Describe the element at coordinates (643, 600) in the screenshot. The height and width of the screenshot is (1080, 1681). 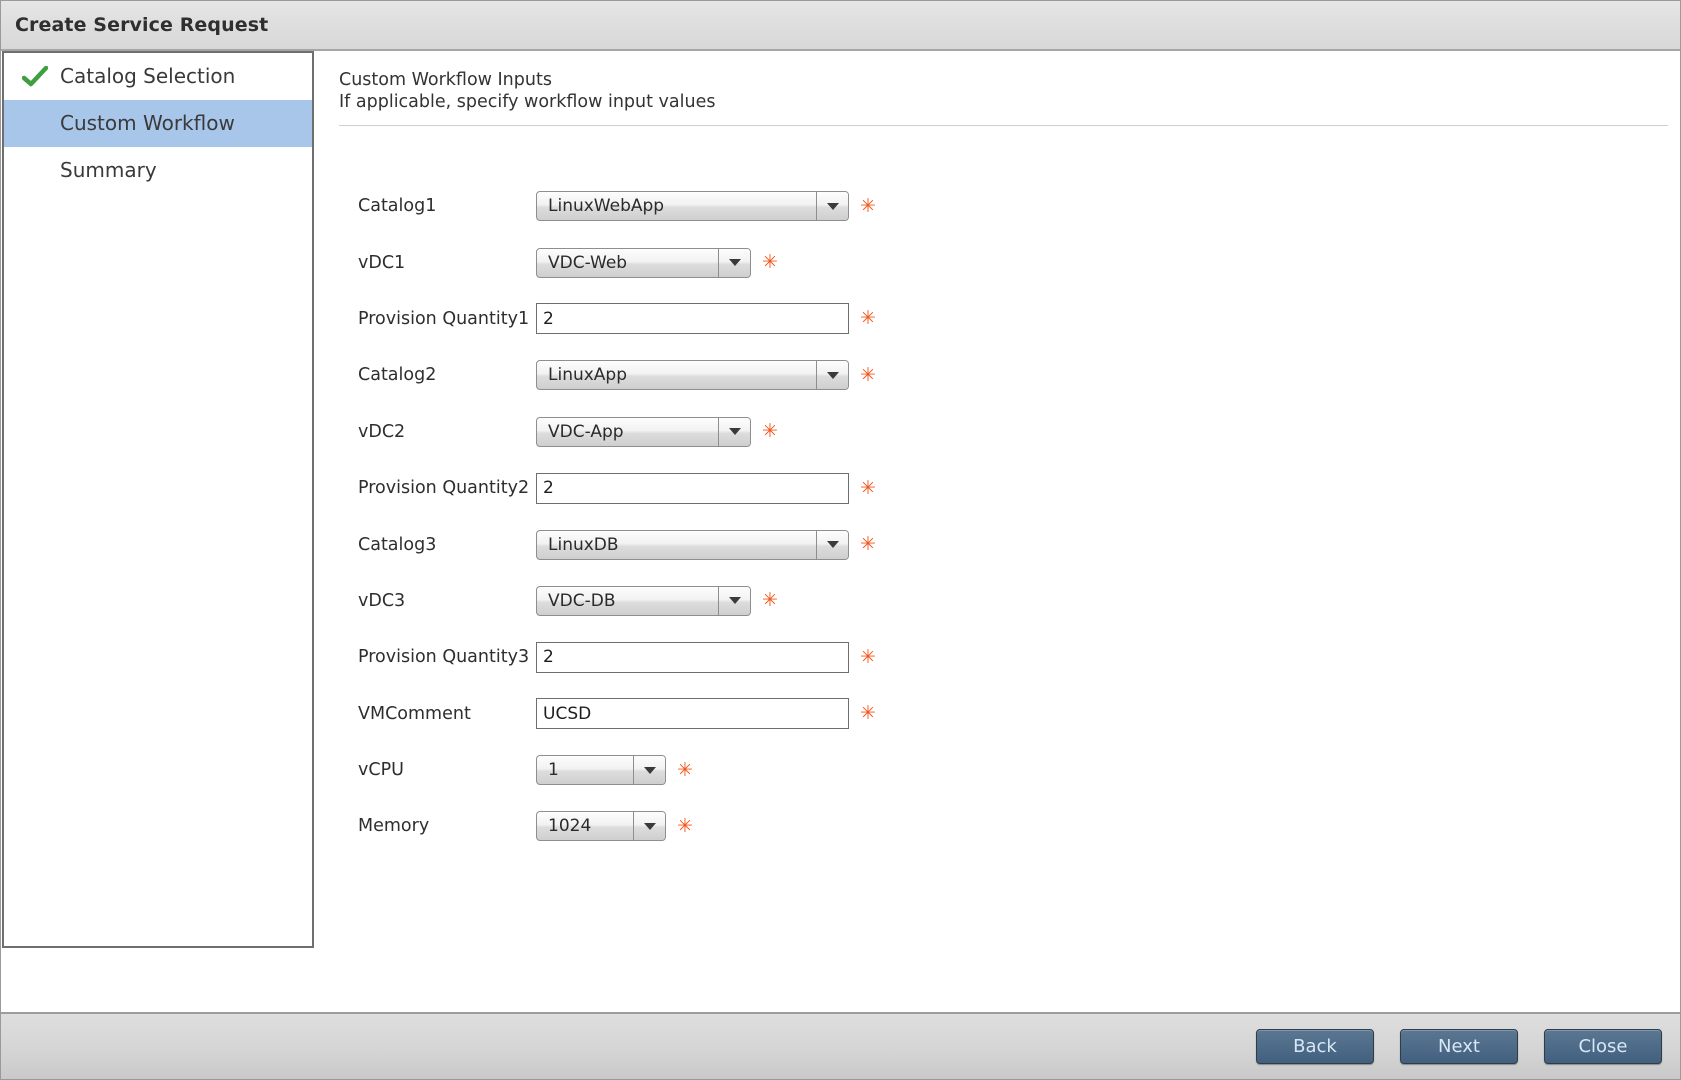
I see `vdc3-dropdown: VDC-DB` at that location.